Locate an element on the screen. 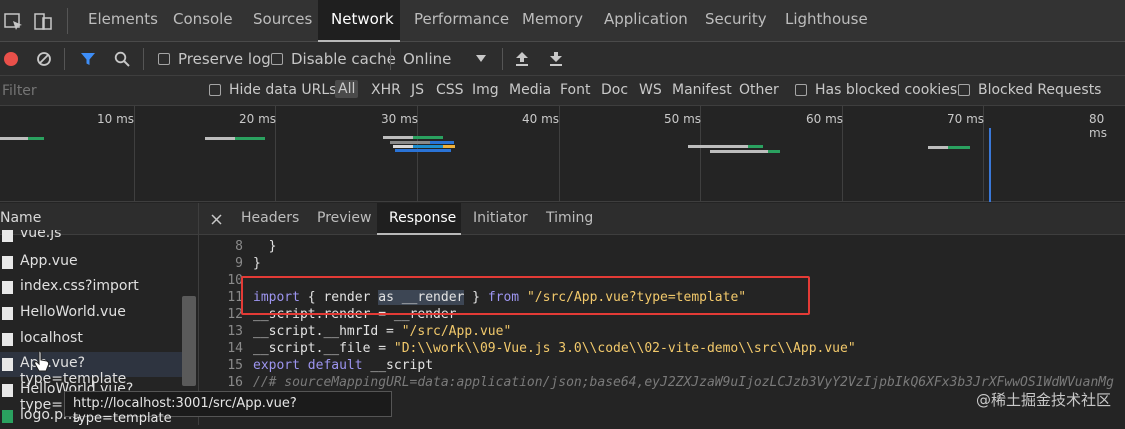  tab-headers: Headers is located at coordinates (270, 218).